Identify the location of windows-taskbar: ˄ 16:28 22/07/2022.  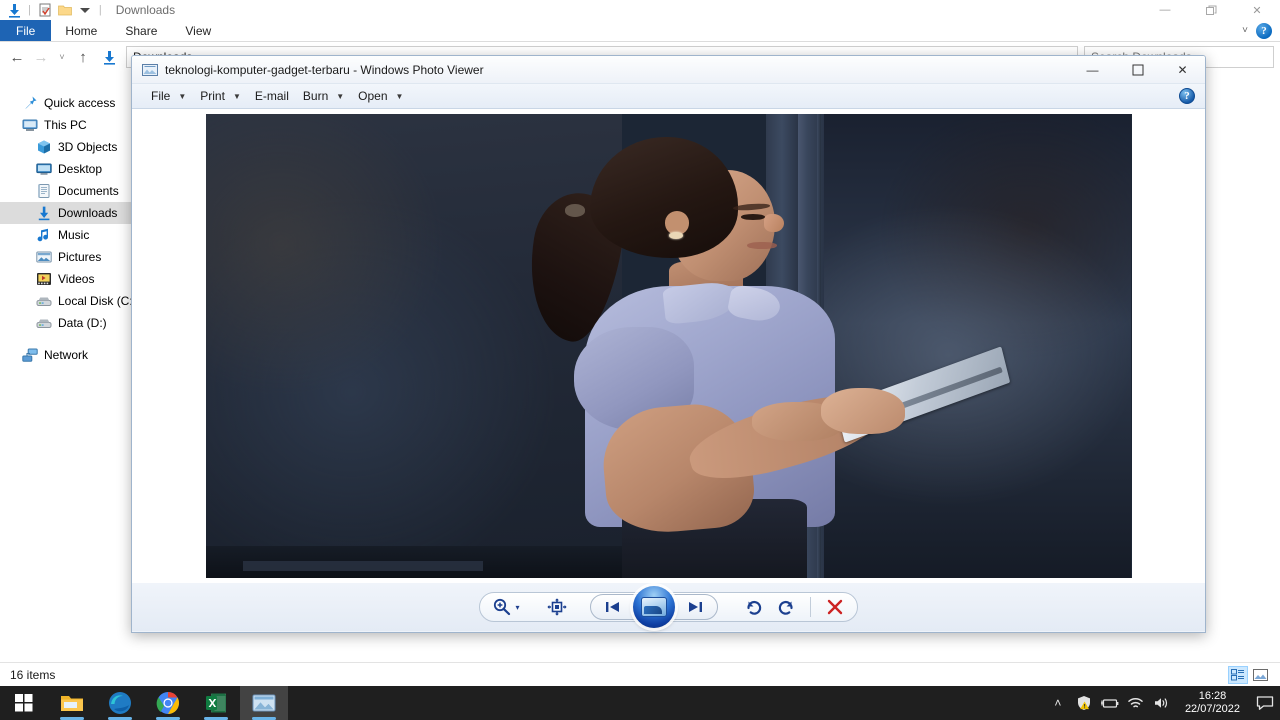
(640, 703).